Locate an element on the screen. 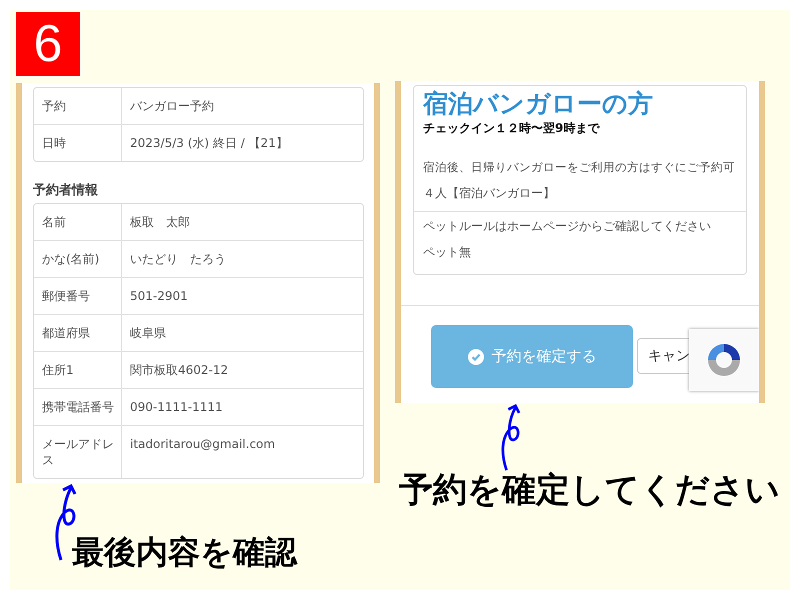 The image size is (800, 600). table-value: 501-2901 is located at coordinates (159, 296).